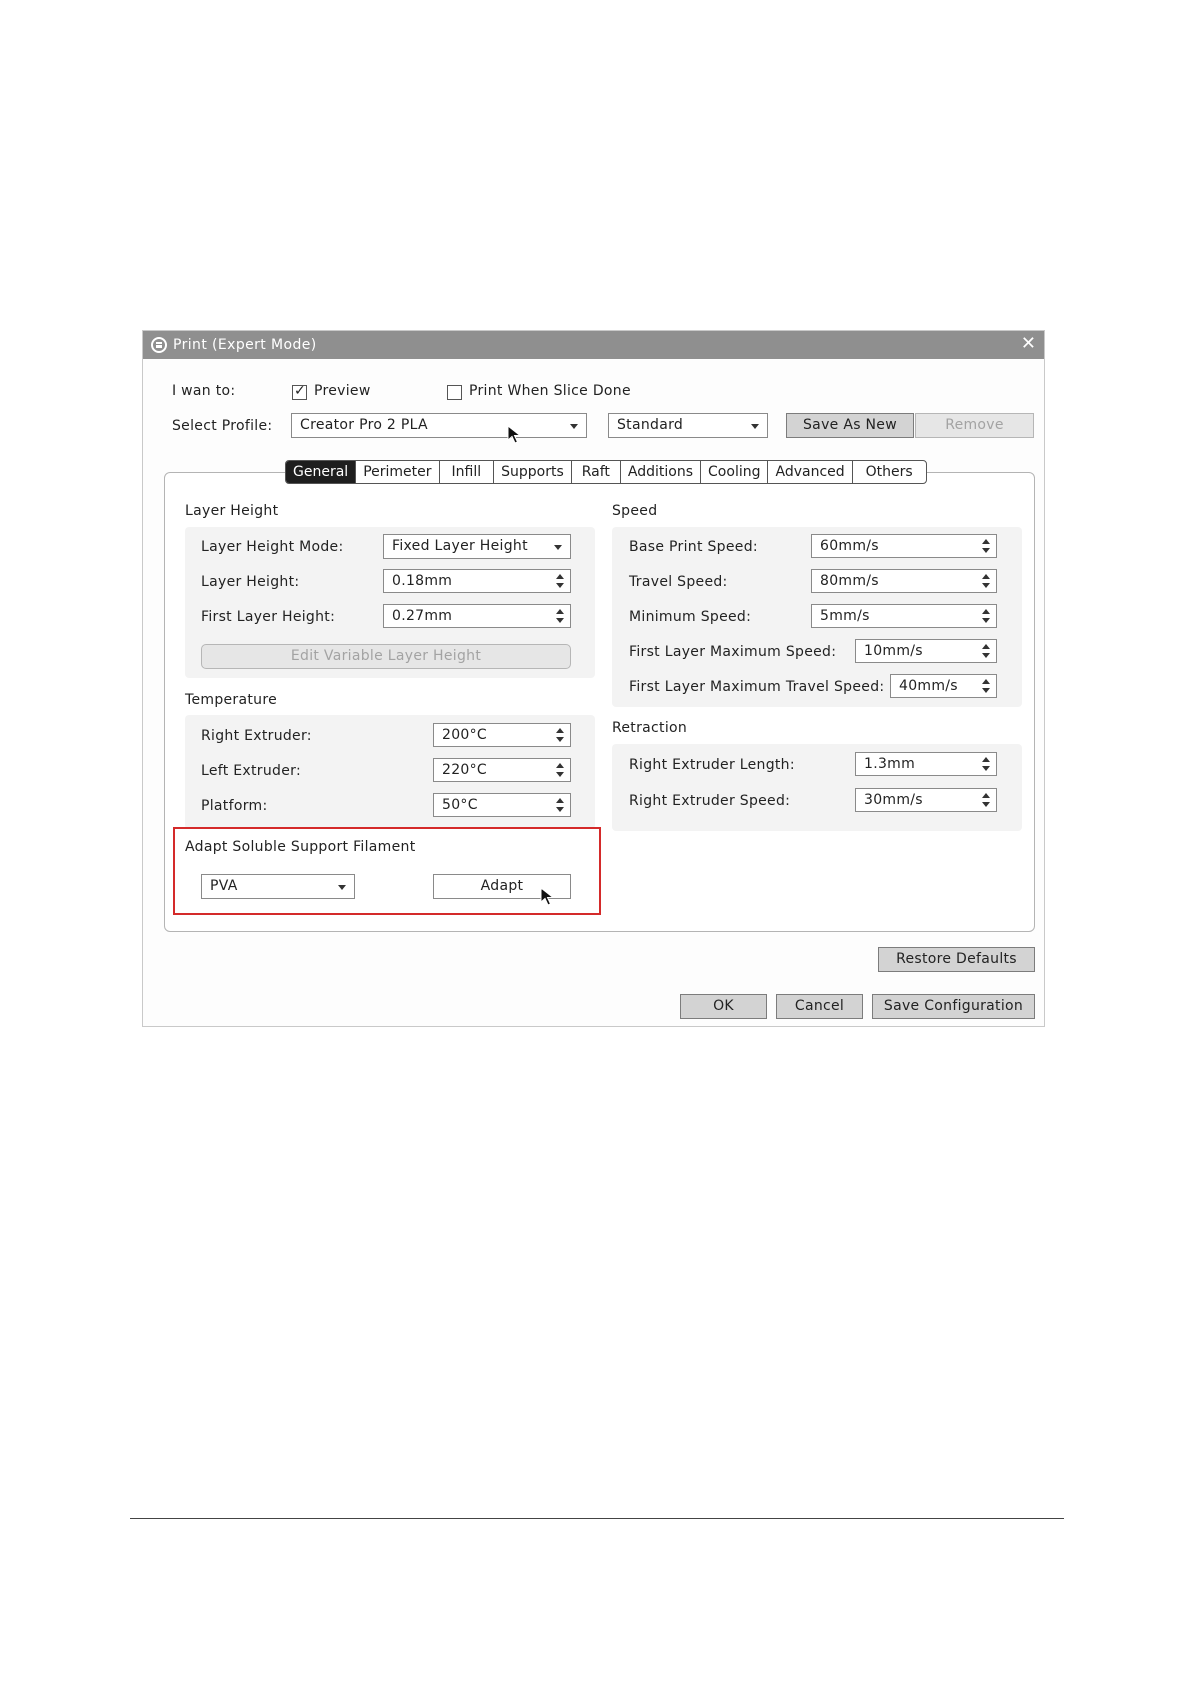 The width and height of the screenshot is (1191, 1684). Describe the element at coordinates (661, 472) in the screenshot. I see `tab-additions: Additions` at that location.